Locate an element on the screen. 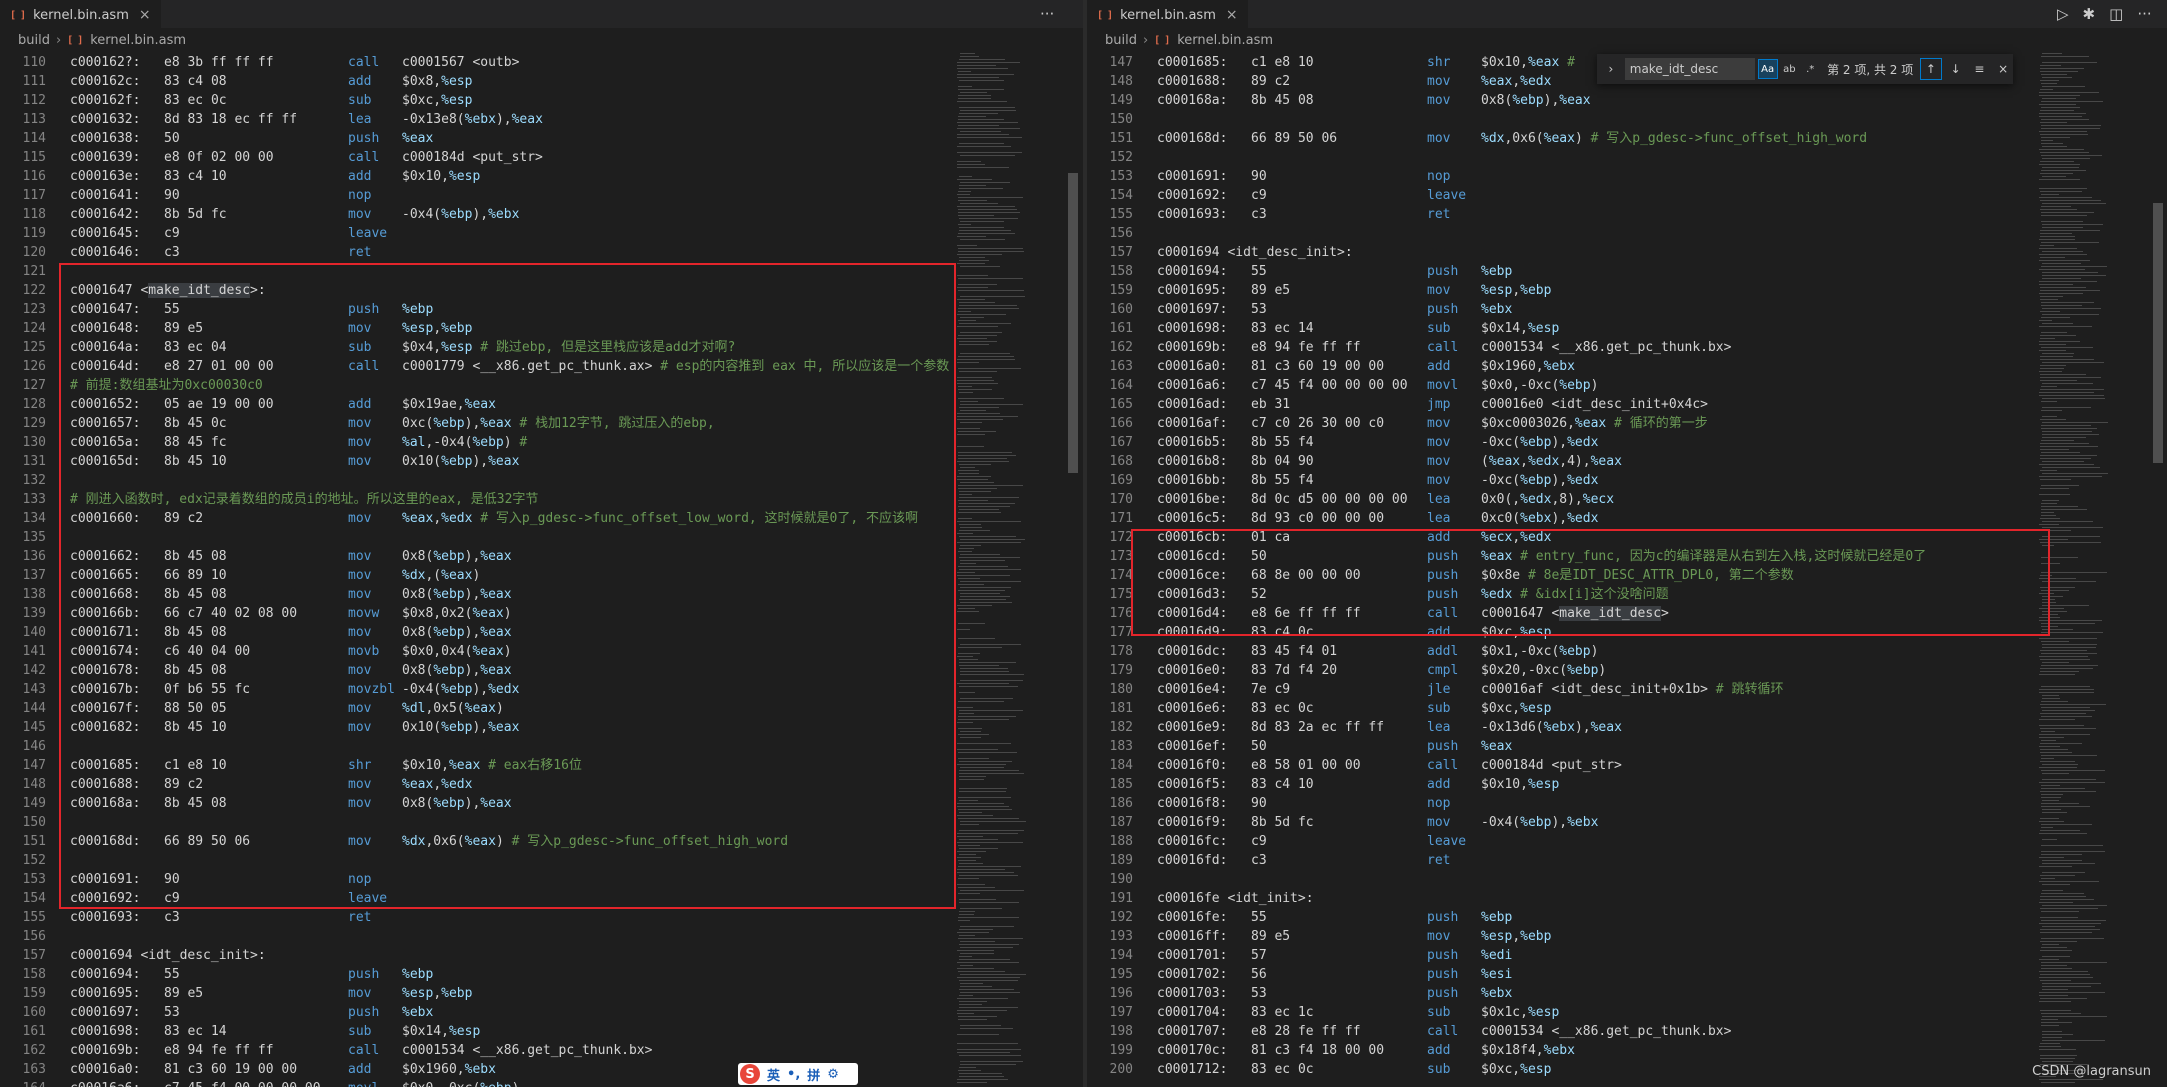 This screenshot has height=1087, width=2167. code-line: 145 c0001682: 8b 45 10 mov 0x10(%ebp),%eax is located at coordinates (530, 727).